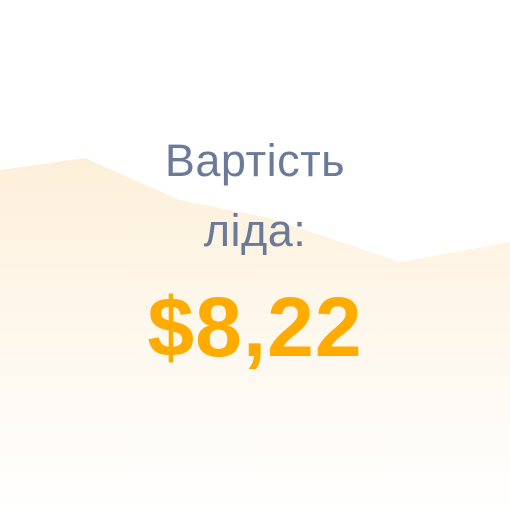 The width and height of the screenshot is (510, 510). Describe the element at coordinates (255, 160) in the screenshot. I see `metric-label-line-1: Вартість` at that location.